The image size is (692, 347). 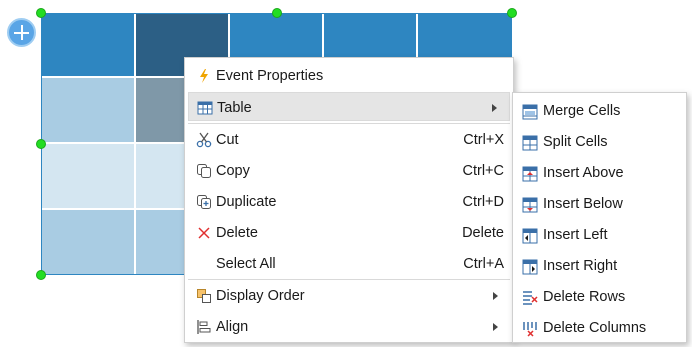 What do you see at coordinates (530, 205) in the screenshot?
I see `insert-below-icon` at bounding box center [530, 205].